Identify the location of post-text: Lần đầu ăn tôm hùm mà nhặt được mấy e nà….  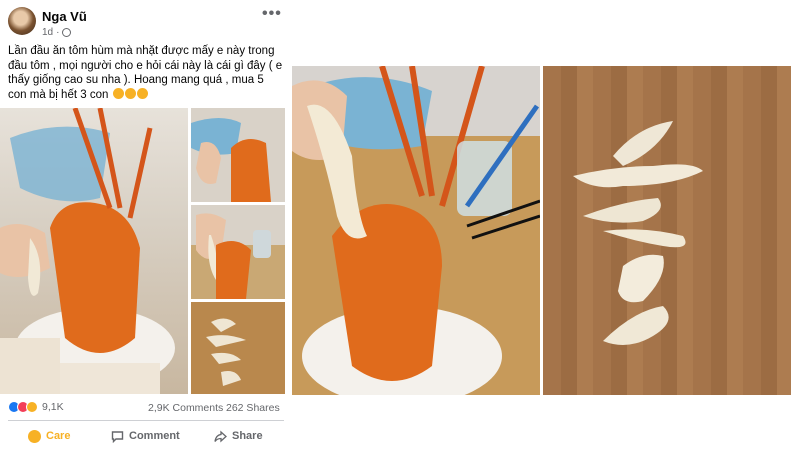
(145, 73).